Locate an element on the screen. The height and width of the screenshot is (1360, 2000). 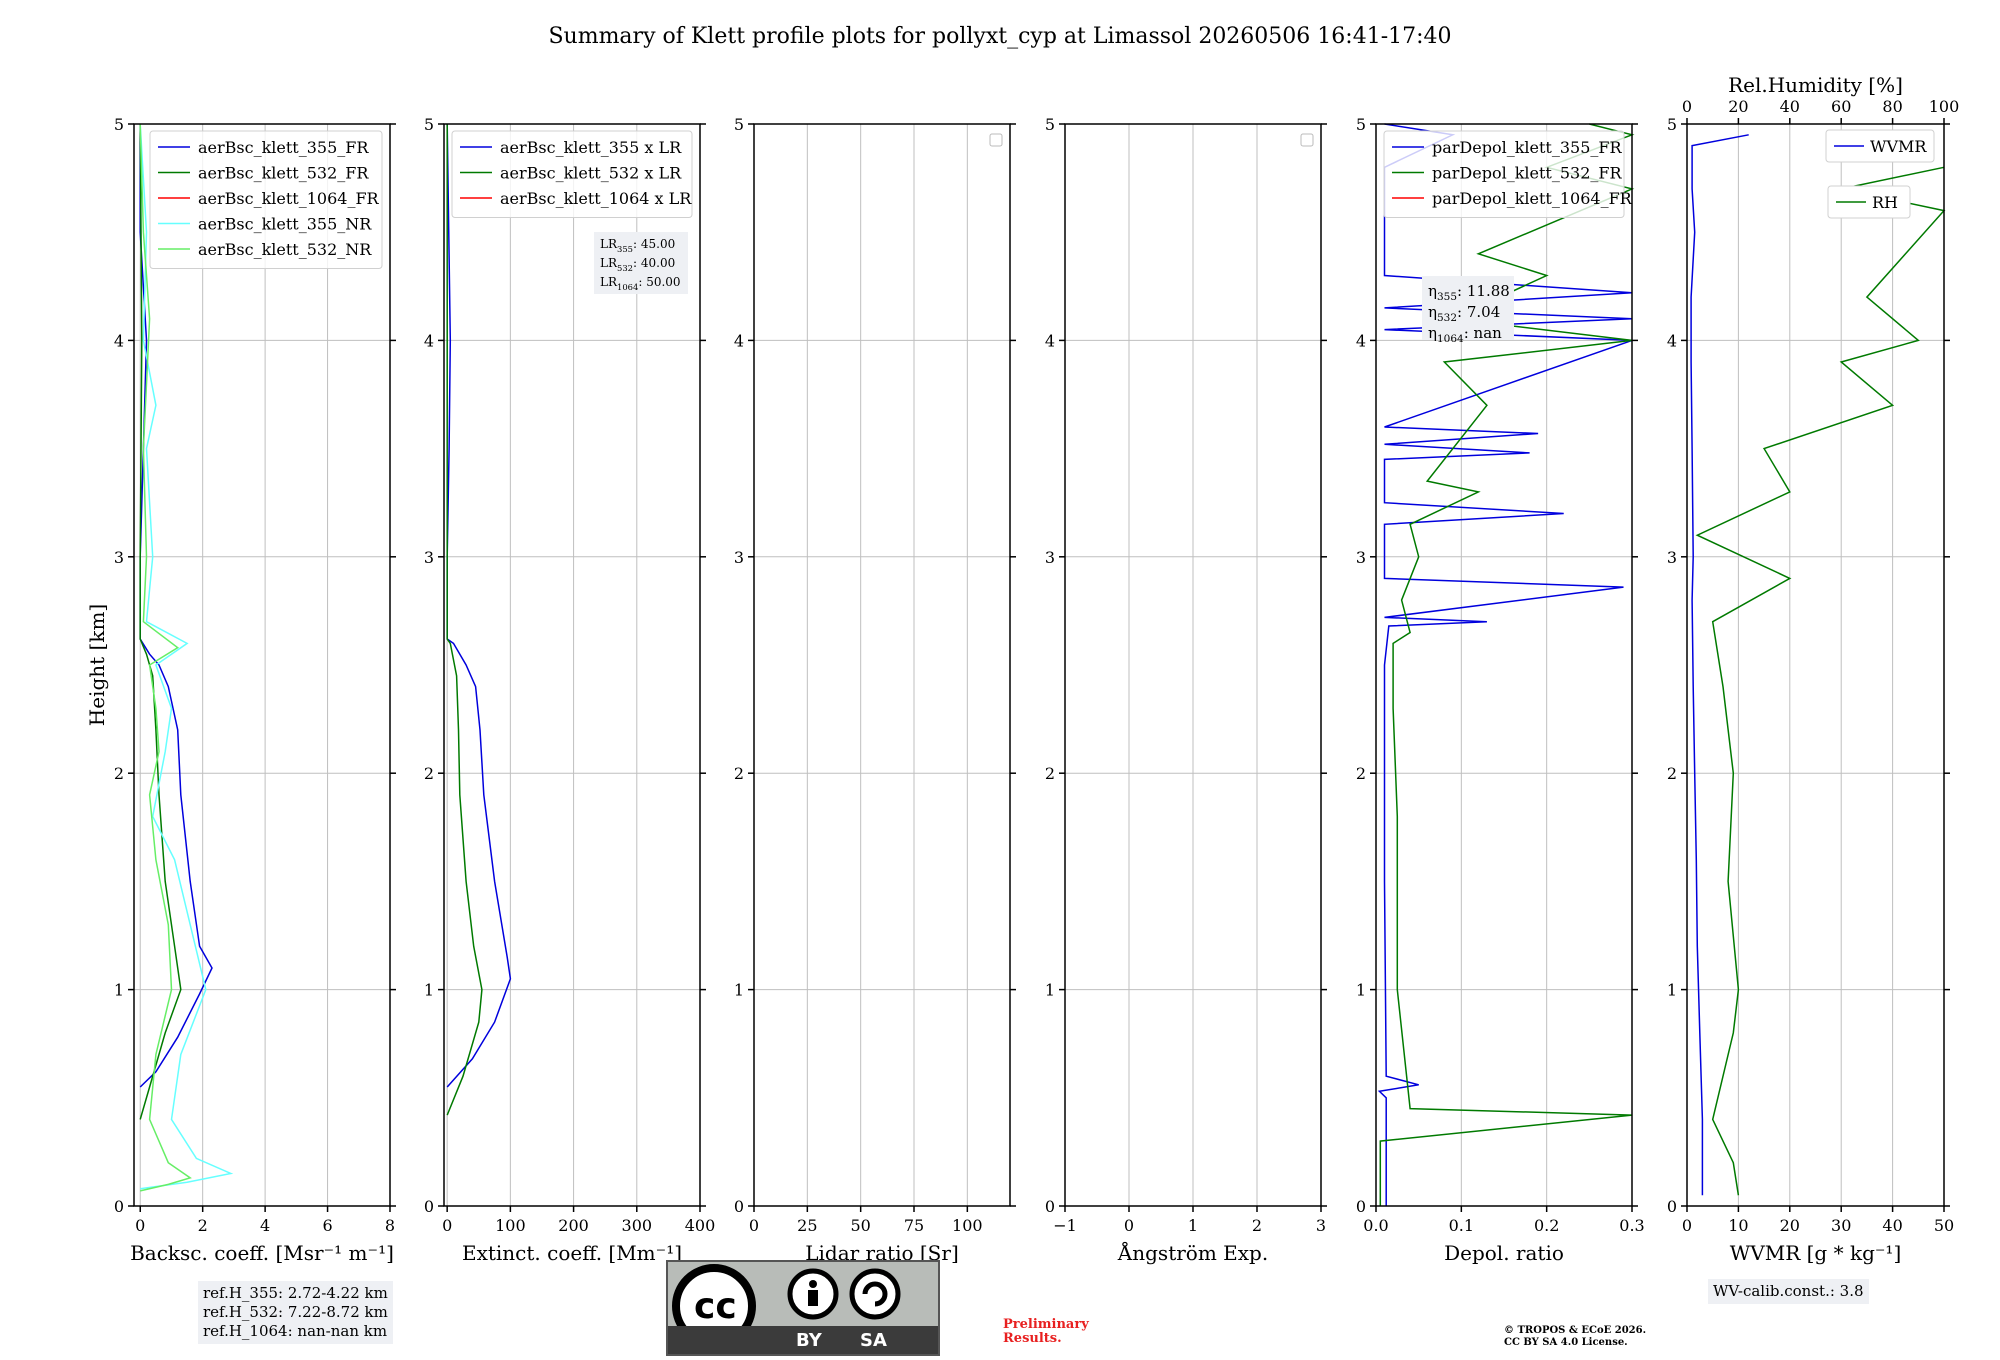
preliminary-line-1: Preliminary is located at coordinates (1046, 1324).